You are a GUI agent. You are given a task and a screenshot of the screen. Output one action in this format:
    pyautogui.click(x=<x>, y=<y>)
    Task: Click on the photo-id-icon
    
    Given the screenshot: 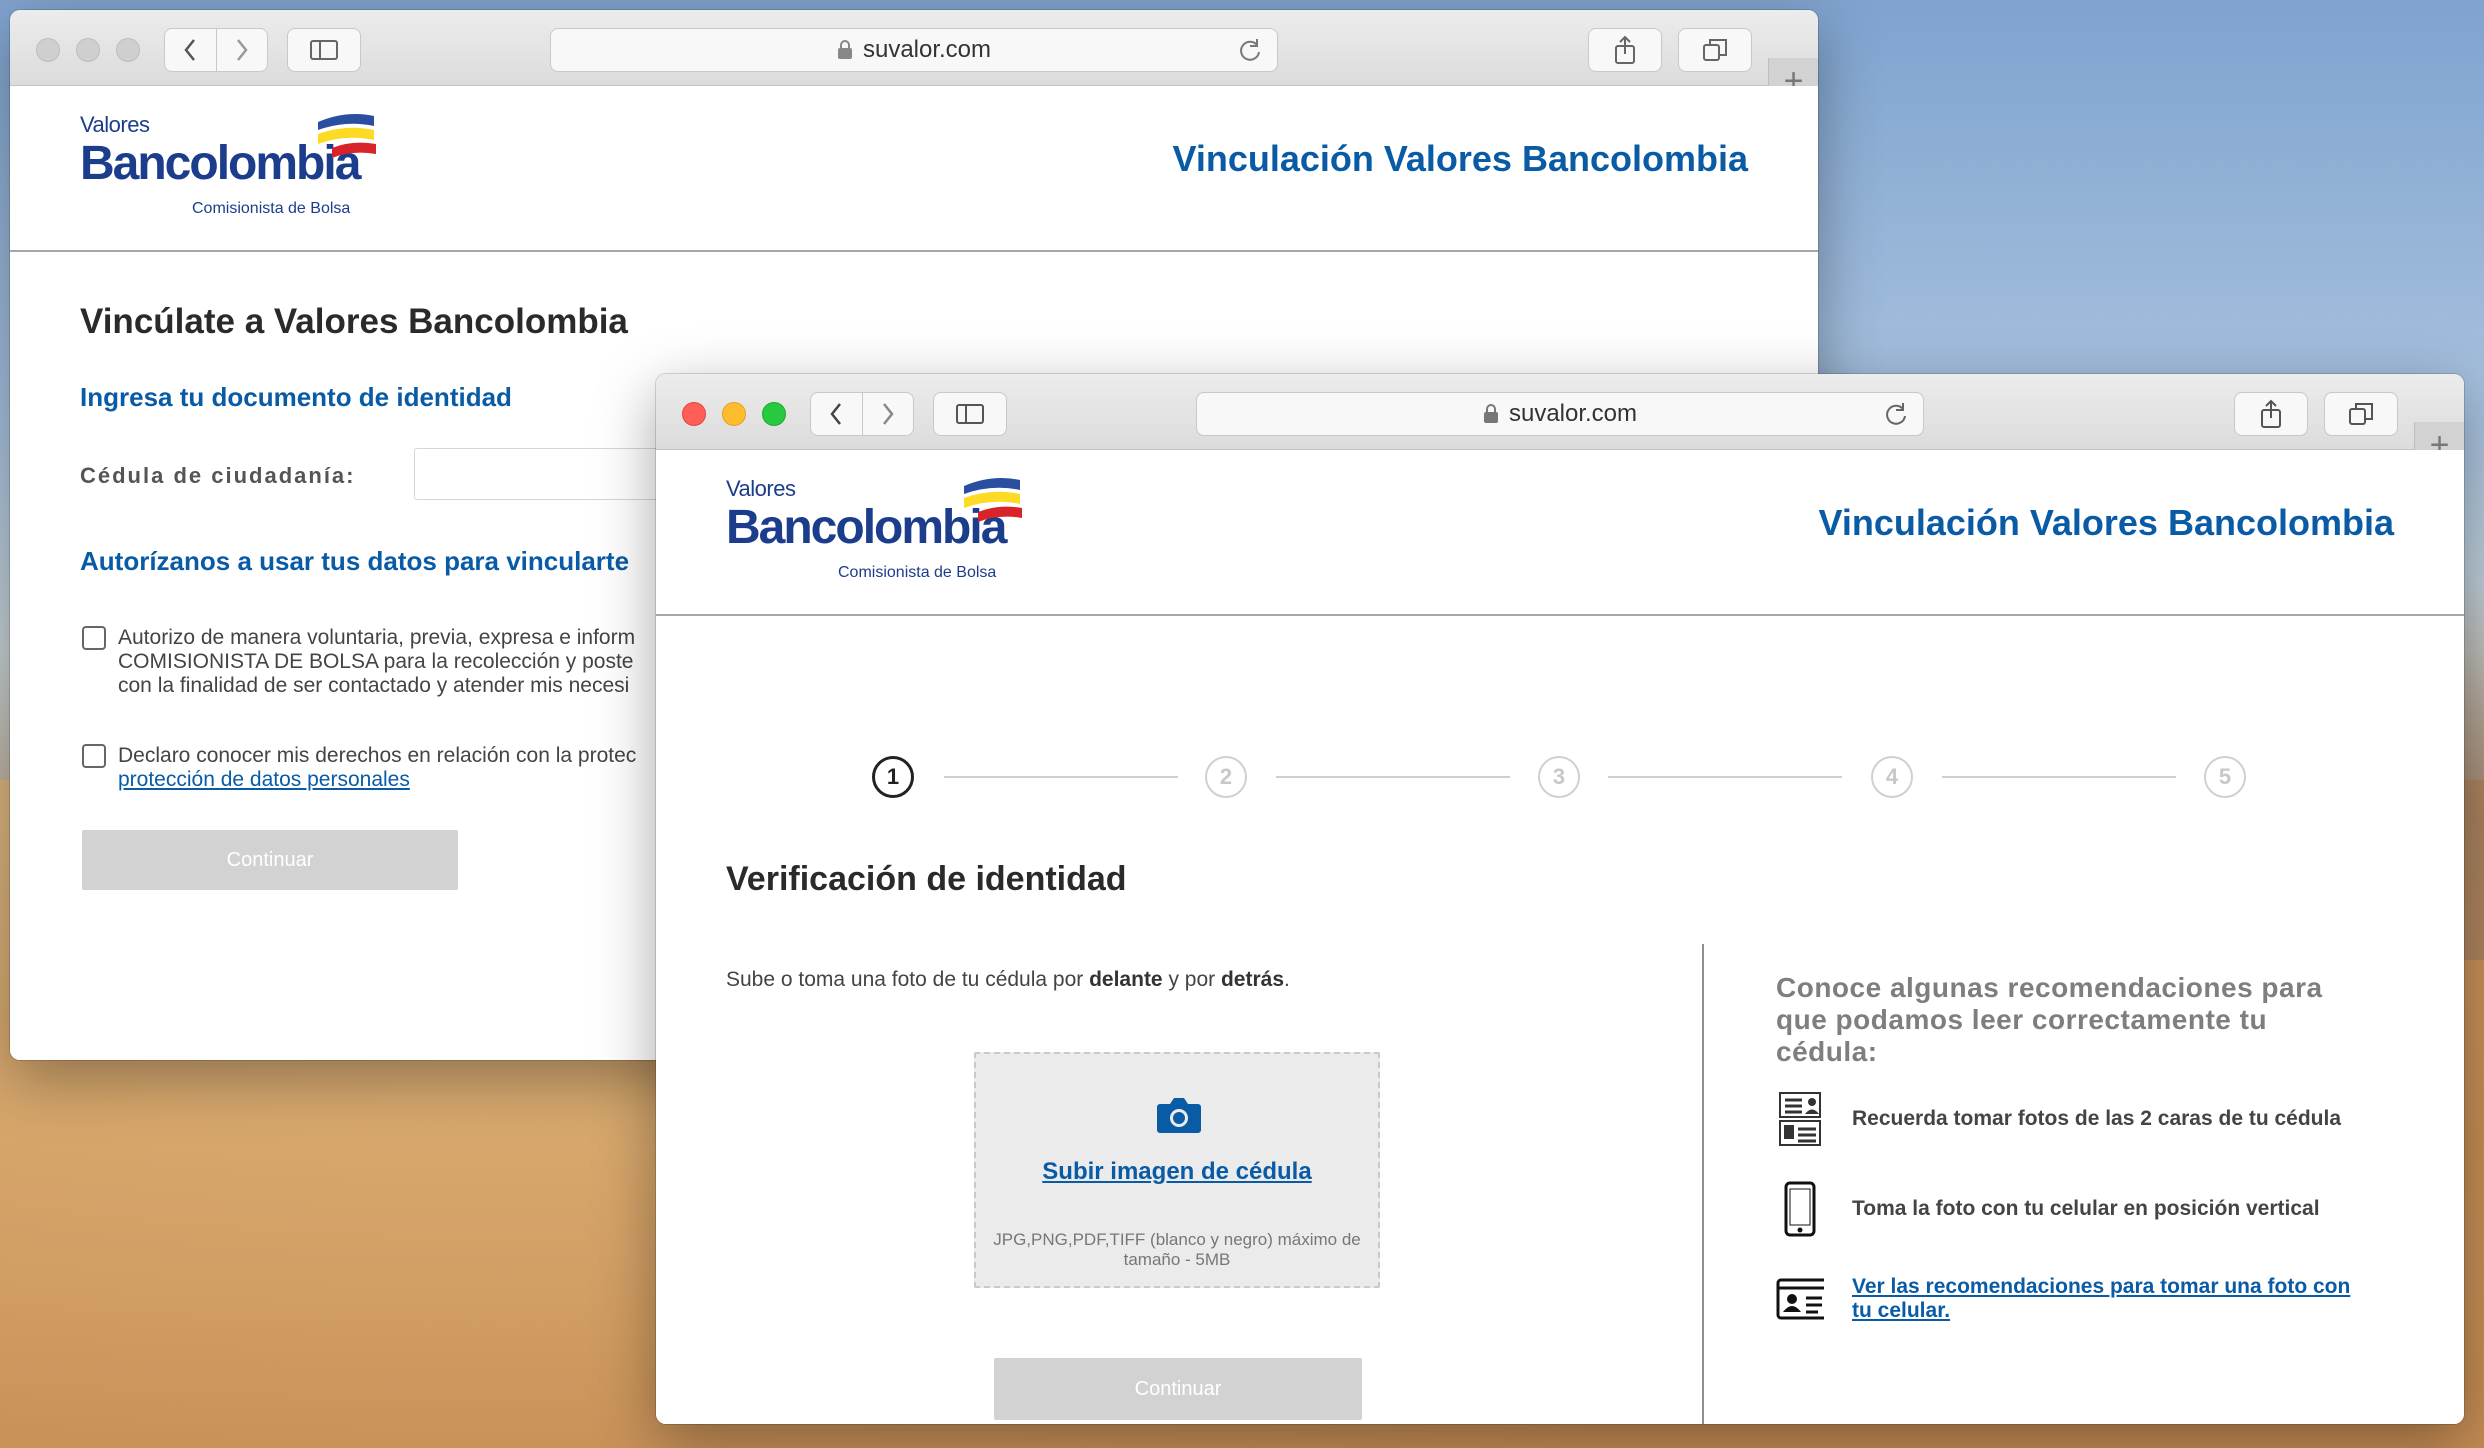 What is the action you would take?
    pyautogui.click(x=1800, y=1299)
    